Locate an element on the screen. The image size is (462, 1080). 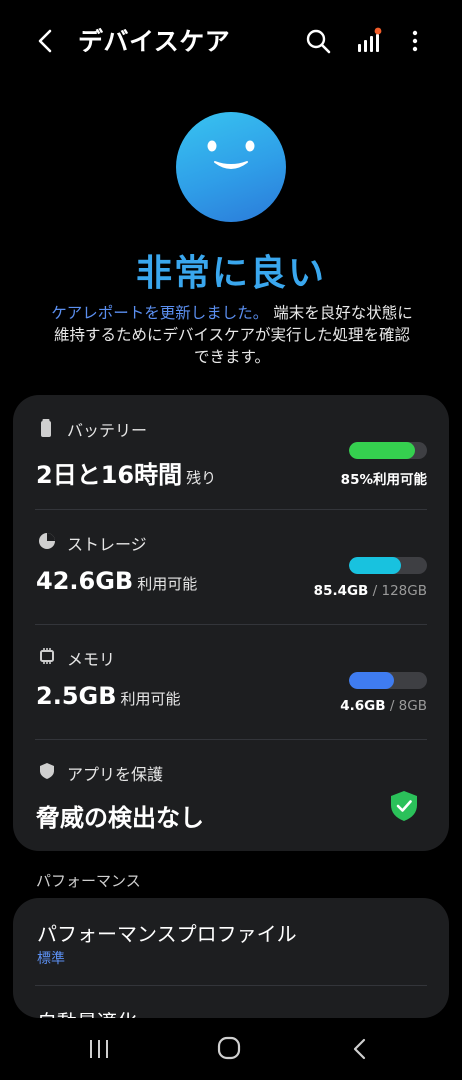
memory-bar is located at coordinates (388, 680).